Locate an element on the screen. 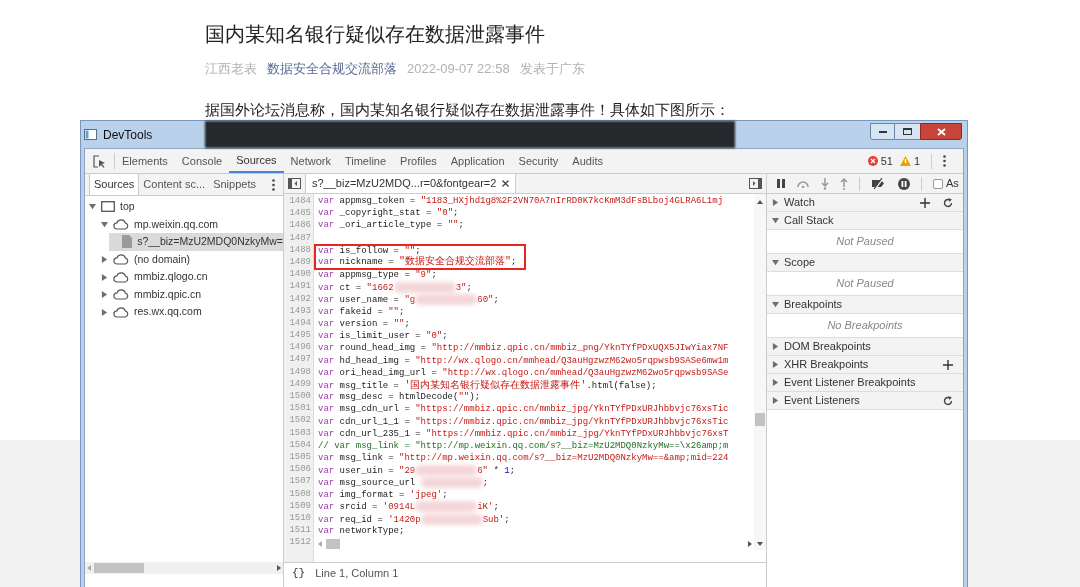  panel-tab: Profiles is located at coordinates (418, 161).